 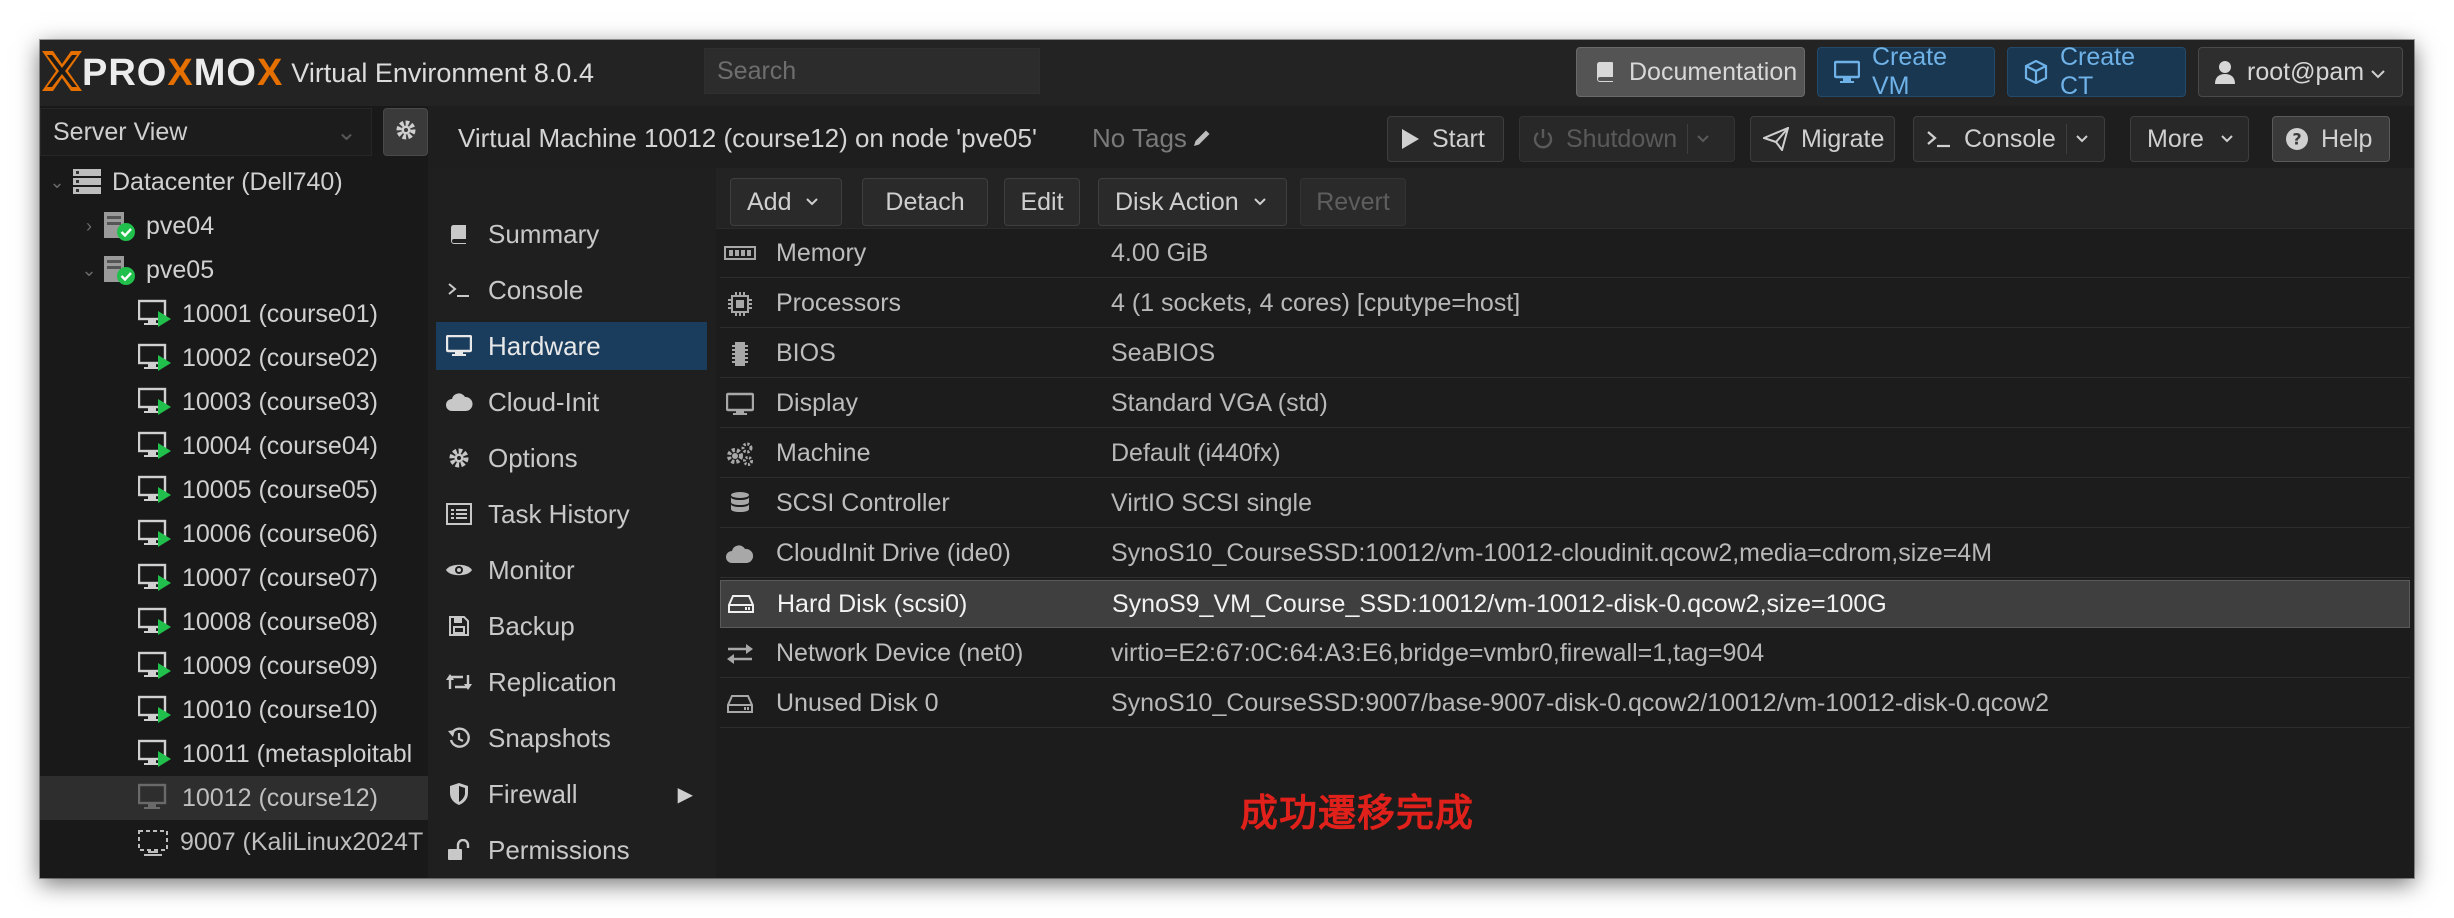 What do you see at coordinates (685, 794) in the screenshot?
I see `caret-right-icon: ▶` at bounding box center [685, 794].